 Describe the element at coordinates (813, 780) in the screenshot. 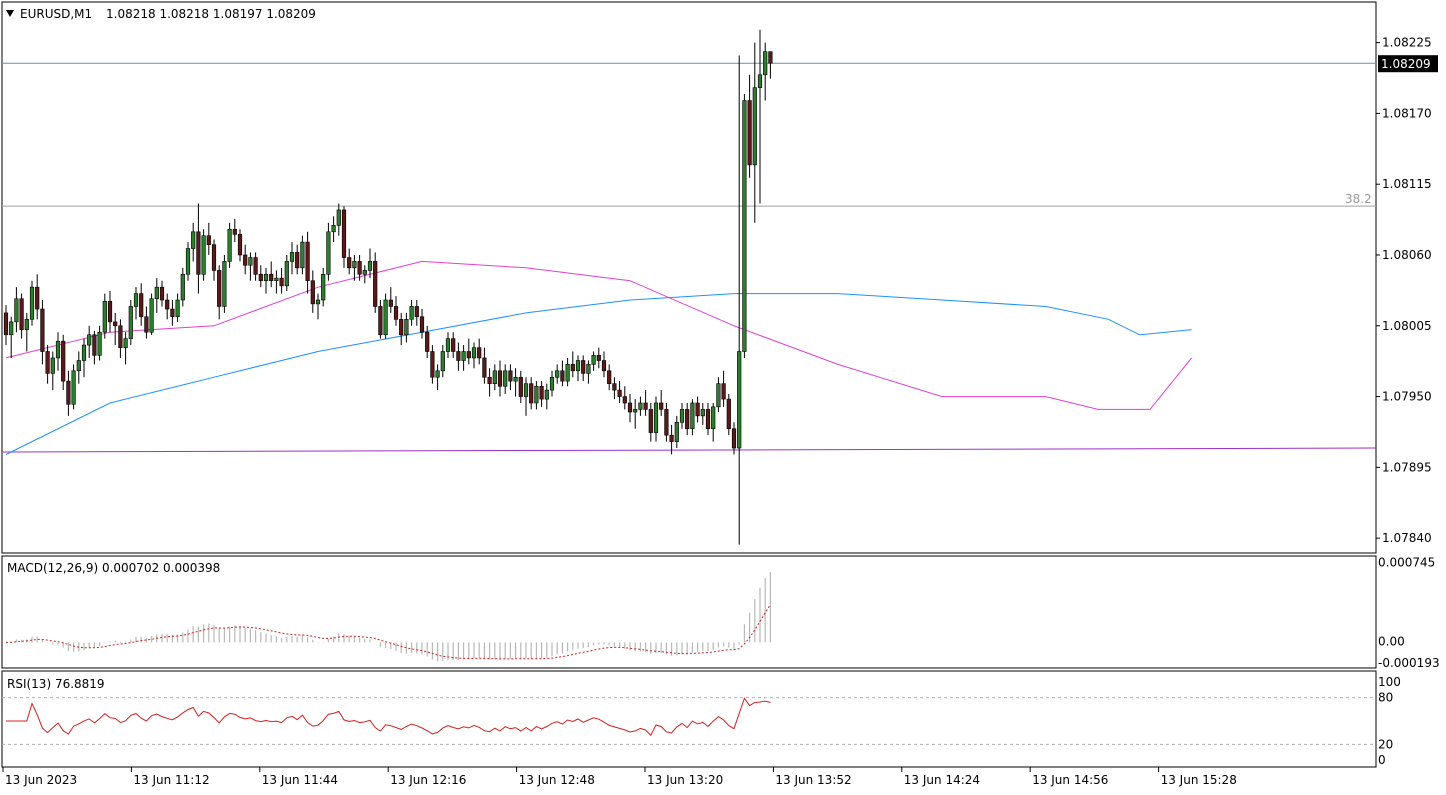

I see `time-tick-label: 13 Jun 13:52` at that location.